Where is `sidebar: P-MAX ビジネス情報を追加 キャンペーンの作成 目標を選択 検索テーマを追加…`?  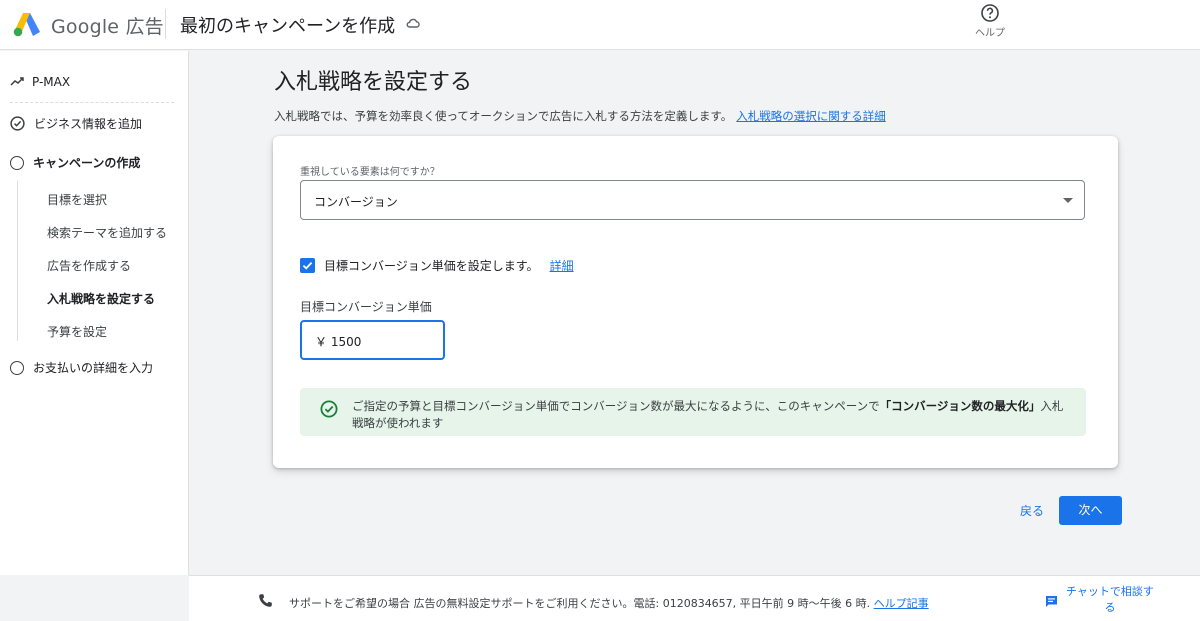 sidebar: P-MAX ビジネス情報を追加 キャンペーンの作成 目標を選択 検索テーマを追加… is located at coordinates (94, 313).